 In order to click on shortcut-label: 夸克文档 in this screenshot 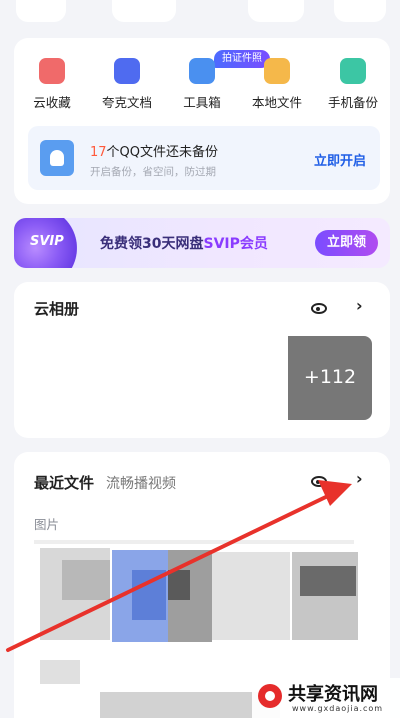, I will do `click(126, 102)`.